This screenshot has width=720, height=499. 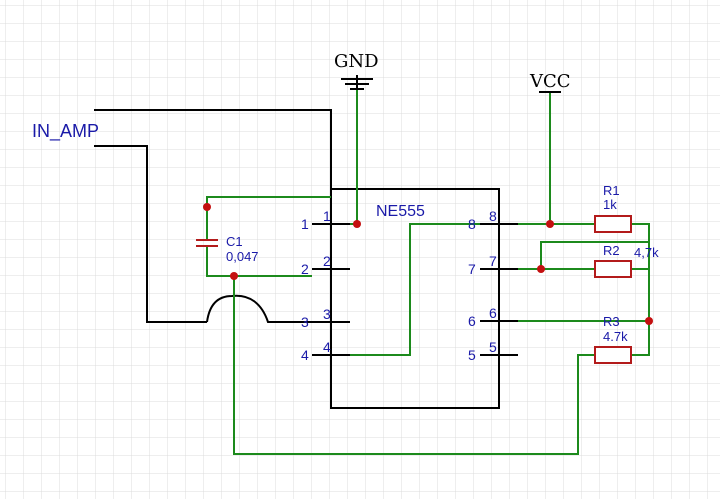 I want to click on junction-pin6, so click(x=649, y=321).